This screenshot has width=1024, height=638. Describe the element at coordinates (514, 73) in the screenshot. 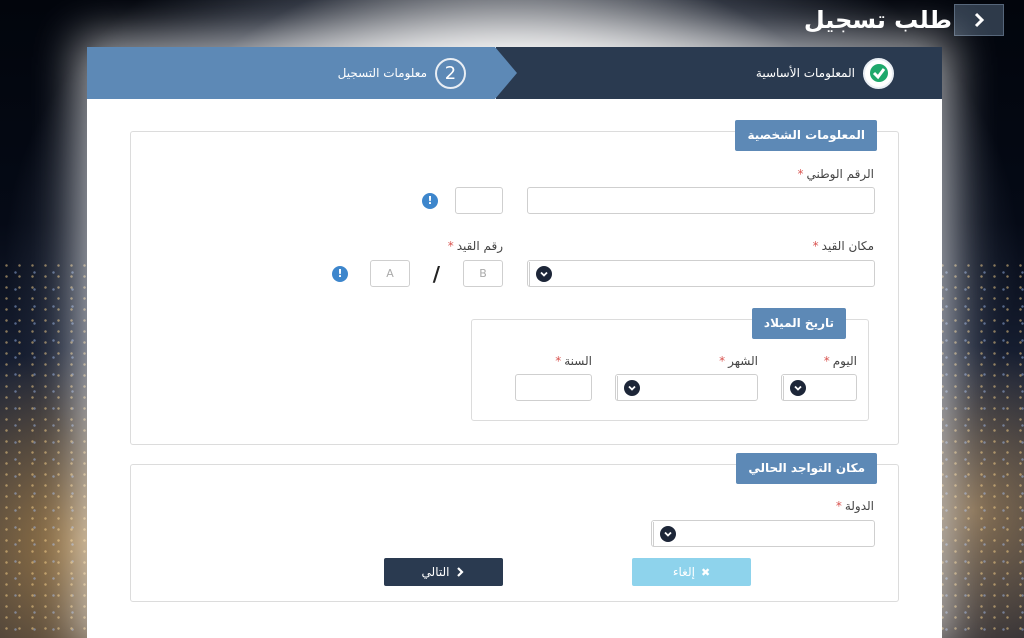

I see `stepper: المعلومات الأساسية 2 معلومات التسجيل` at that location.